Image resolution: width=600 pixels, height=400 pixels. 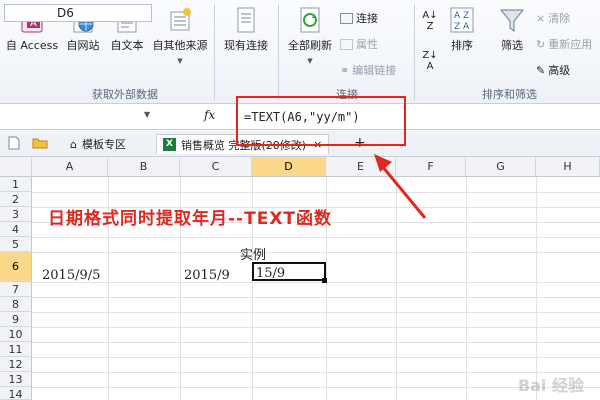 What do you see at coordinates (16, 393) in the screenshot?
I see `row-header-14: 14` at bounding box center [16, 393].